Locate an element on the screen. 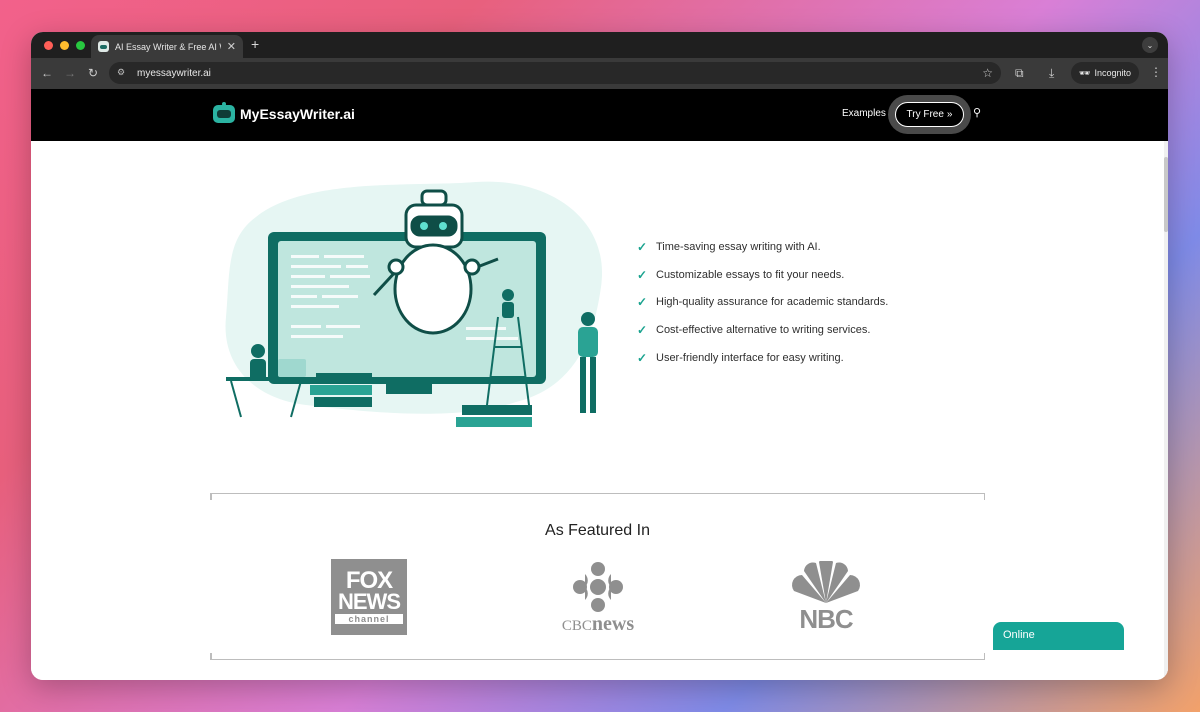 This screenshot has width=1200, height=712. bookmark-star-icon: ☆ is located at coordinates (987, 73).